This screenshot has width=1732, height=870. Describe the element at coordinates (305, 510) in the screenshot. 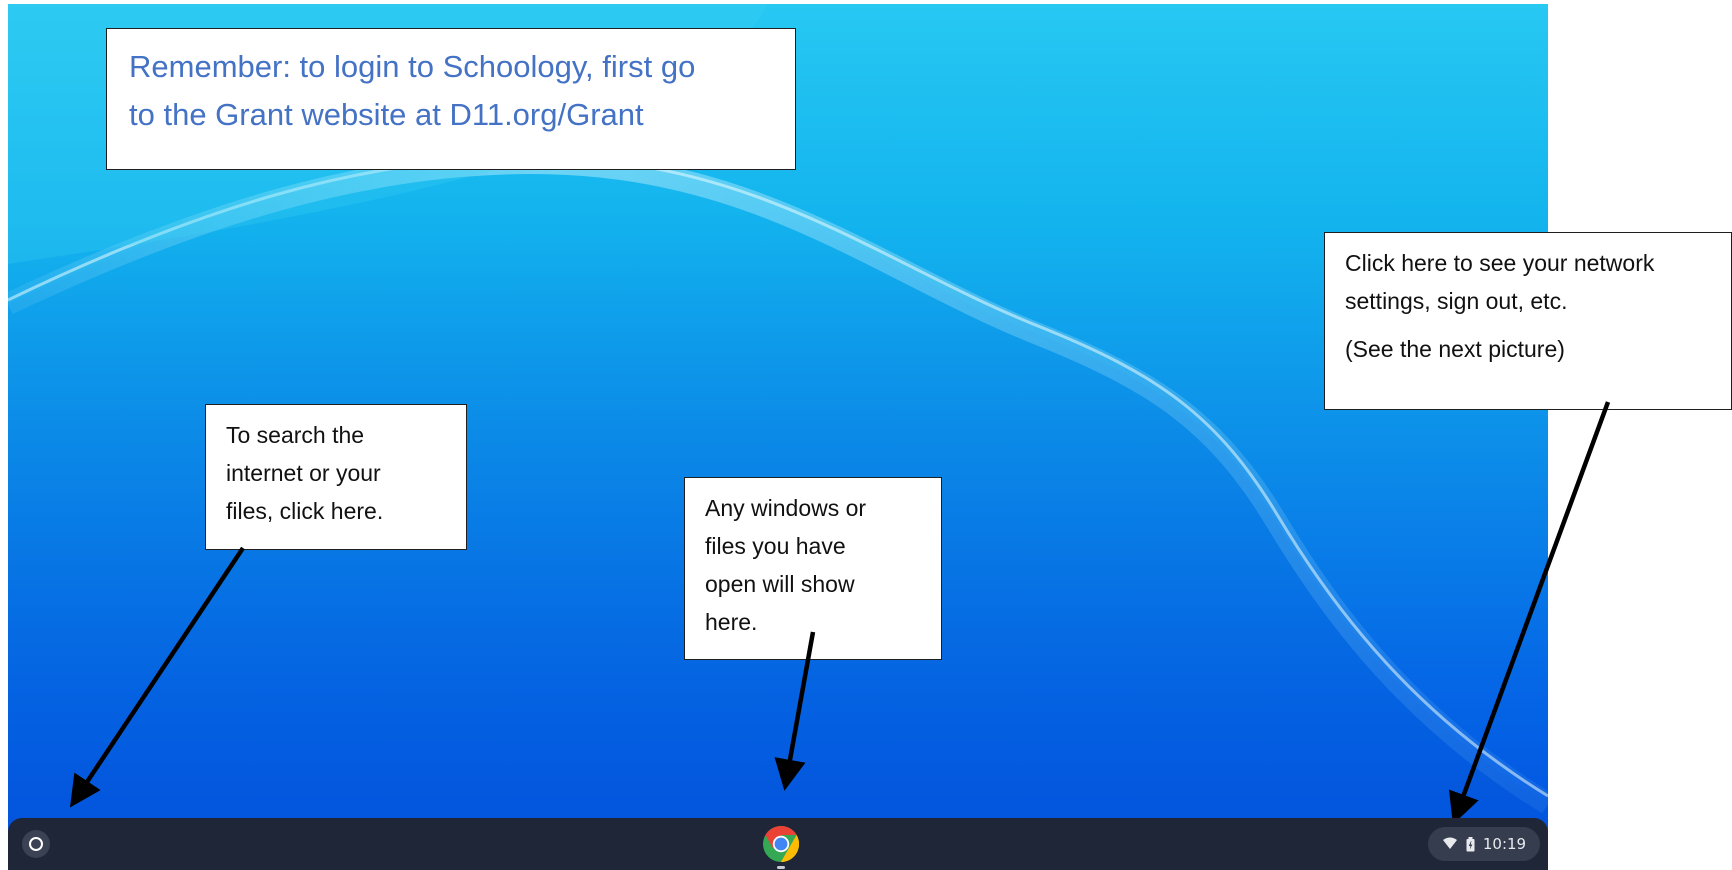

I see `search-callout-line-3: files, click here.` at that location.